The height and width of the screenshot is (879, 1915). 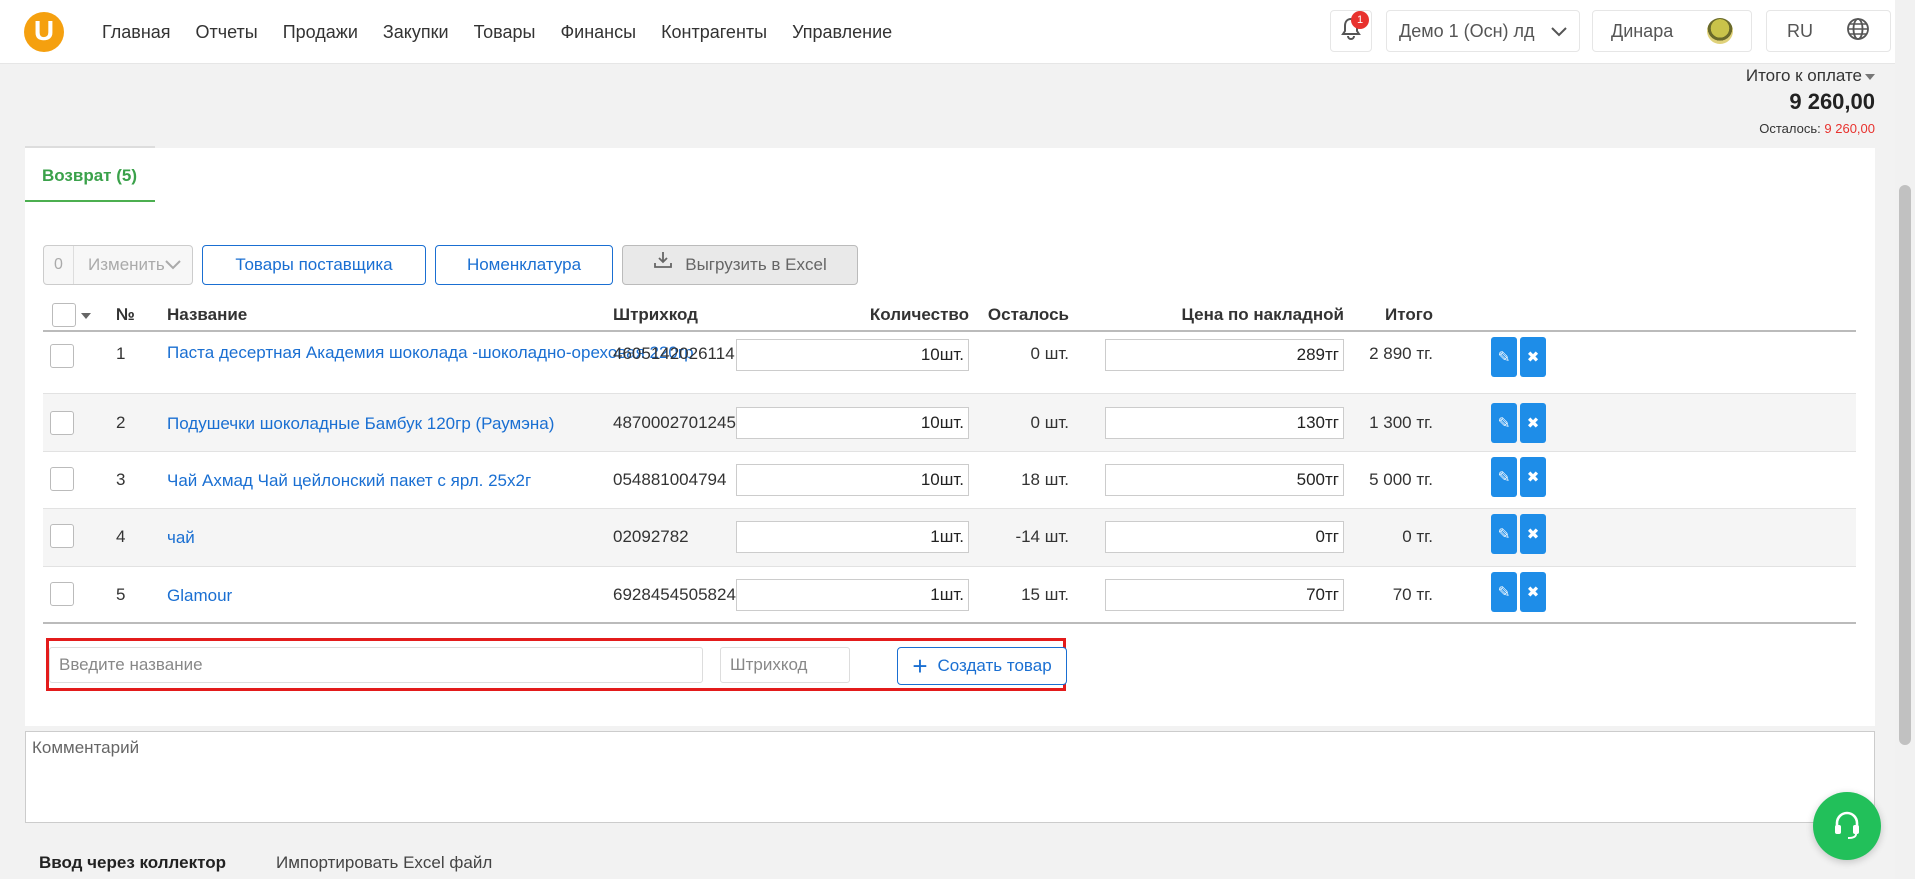 I want to click on nav-item-purchases: Закупки, so click(x=416, y=32).